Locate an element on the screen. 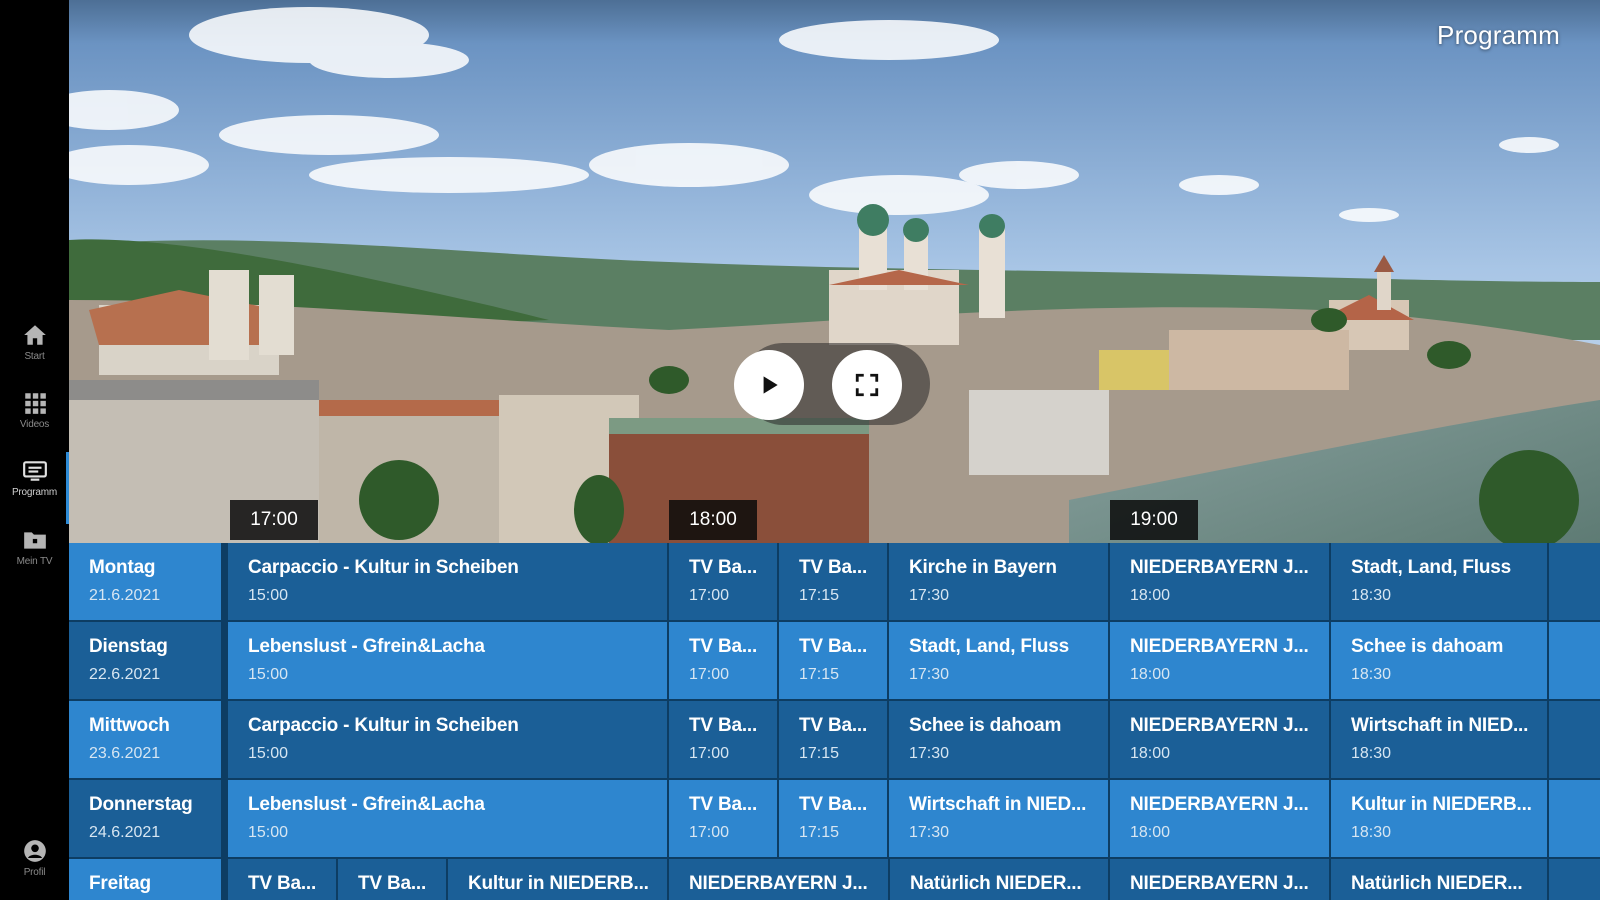 This screenshot has width=1600, height=900. sidebar-item-programm: Programm is located at coordinates (34, 478).